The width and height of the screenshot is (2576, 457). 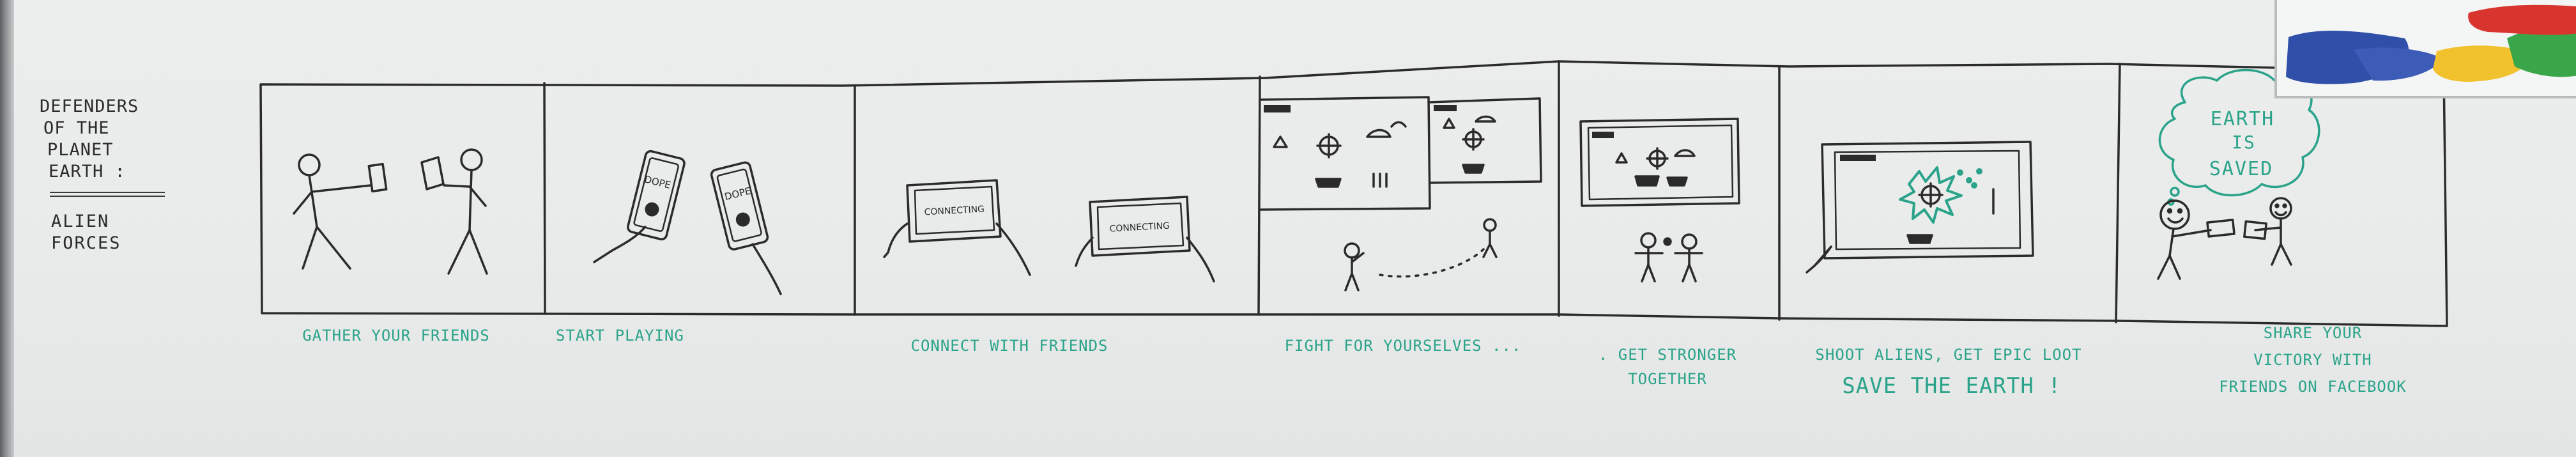 I want to click on caption-panel-5: . Get stronger together, so click(x=1667, y=367).